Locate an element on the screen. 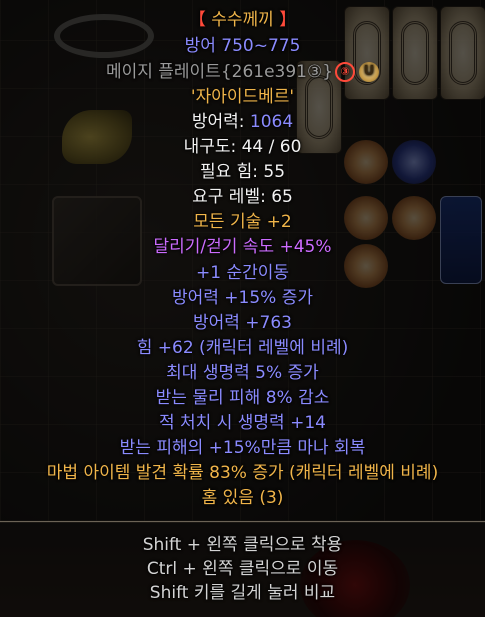 This screenshot has height=617, width=485. name-bracket-left: 【 is located at coordinates (197, 20).